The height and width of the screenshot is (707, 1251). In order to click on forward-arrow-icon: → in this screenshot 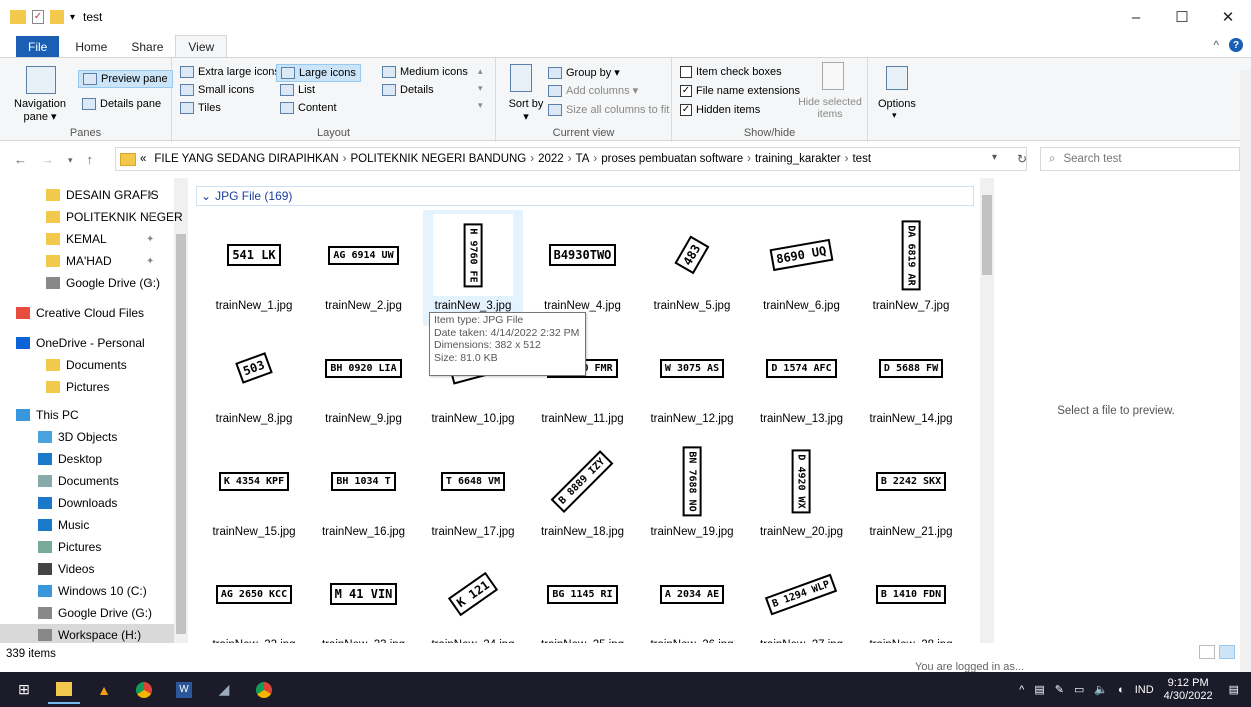, I will do `click(47, 159)`.